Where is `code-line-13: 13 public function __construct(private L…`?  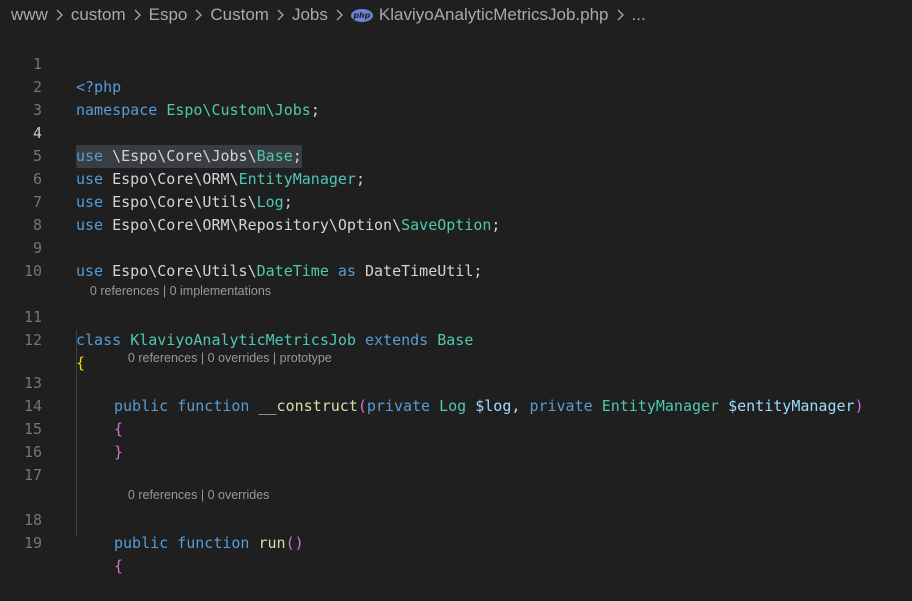 code-line-13: 13 public function __construct(private L… is located at coordinates (456, 382).